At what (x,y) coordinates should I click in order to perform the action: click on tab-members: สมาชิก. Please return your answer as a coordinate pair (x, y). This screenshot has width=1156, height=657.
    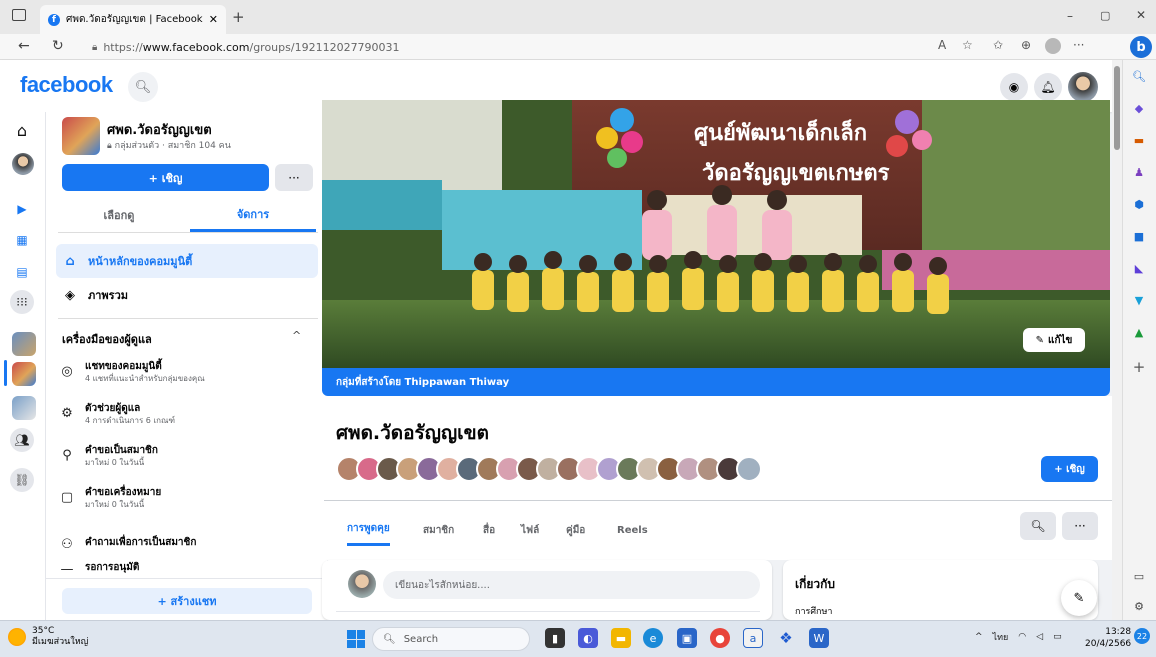
    Looking at the image, I should click on (438, 530).